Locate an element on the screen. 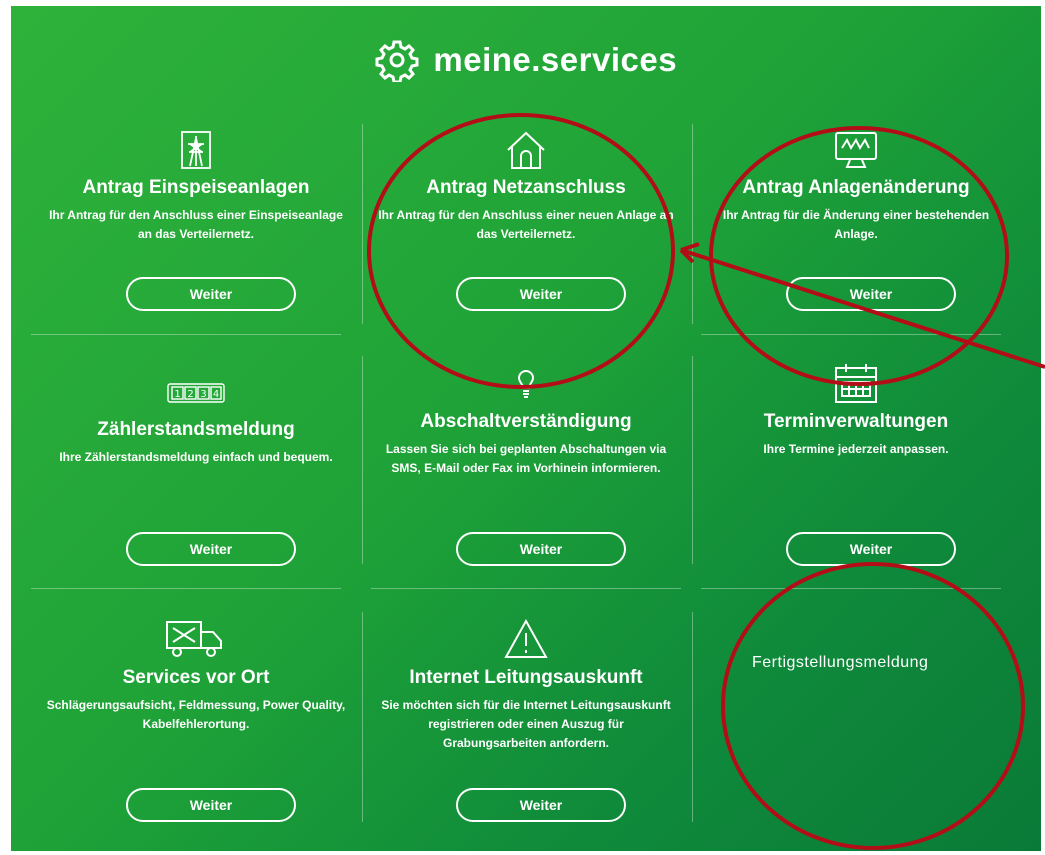 This screenshot has width=1045, height=855. lightbulb-icon is located at coordinates (526, 384).